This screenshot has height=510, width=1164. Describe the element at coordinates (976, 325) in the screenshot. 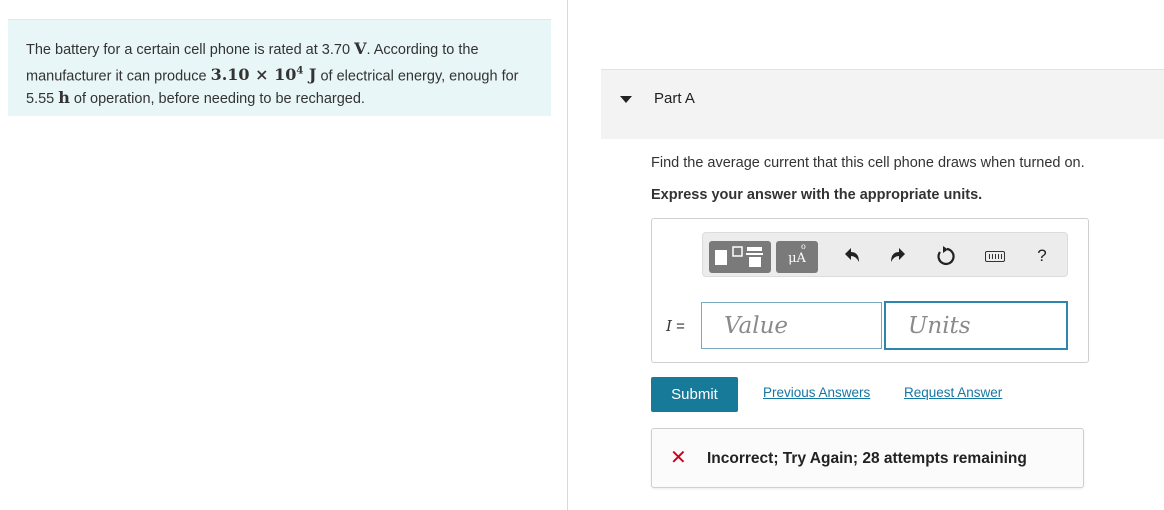

I see `units-input: Units` at that location.